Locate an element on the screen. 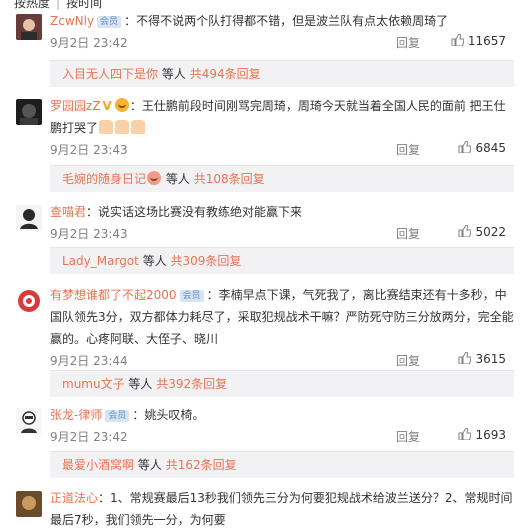  comment-meta: 9月2日 23:44 回复 3615 is located at coordinates (283, 361).